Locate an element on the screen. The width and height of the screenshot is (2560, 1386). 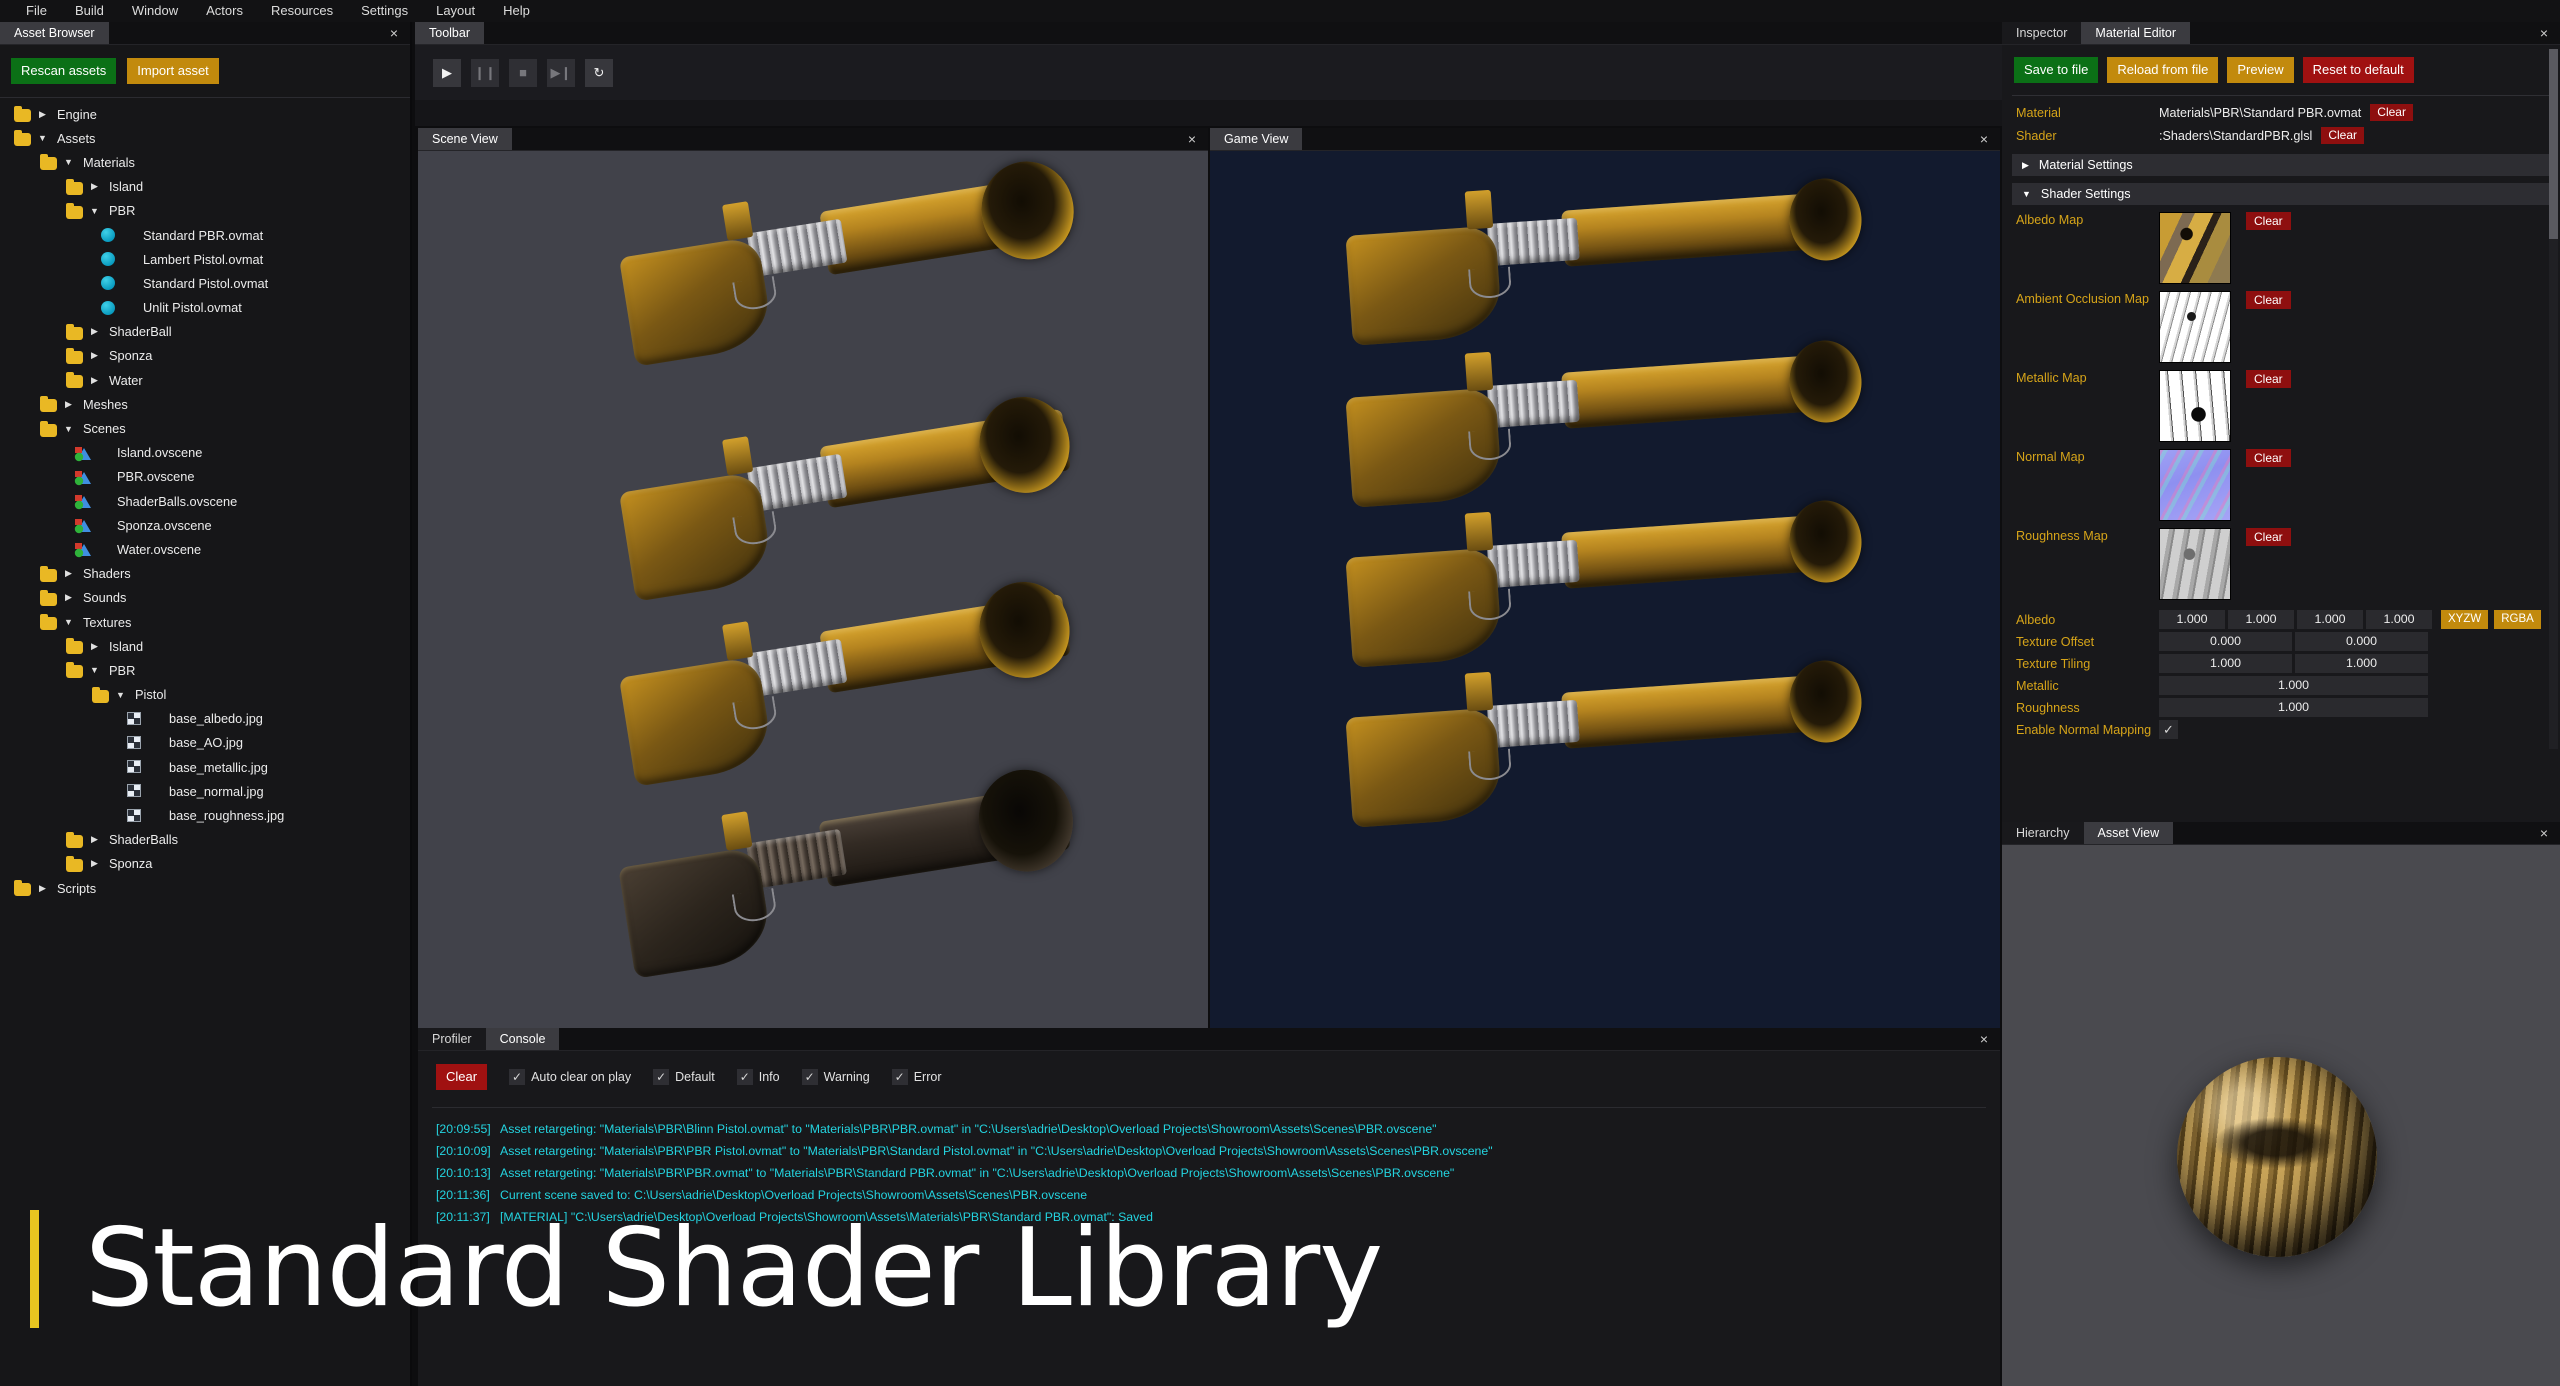
menu-item-resources: Resources is located at coordinates (302, 11).